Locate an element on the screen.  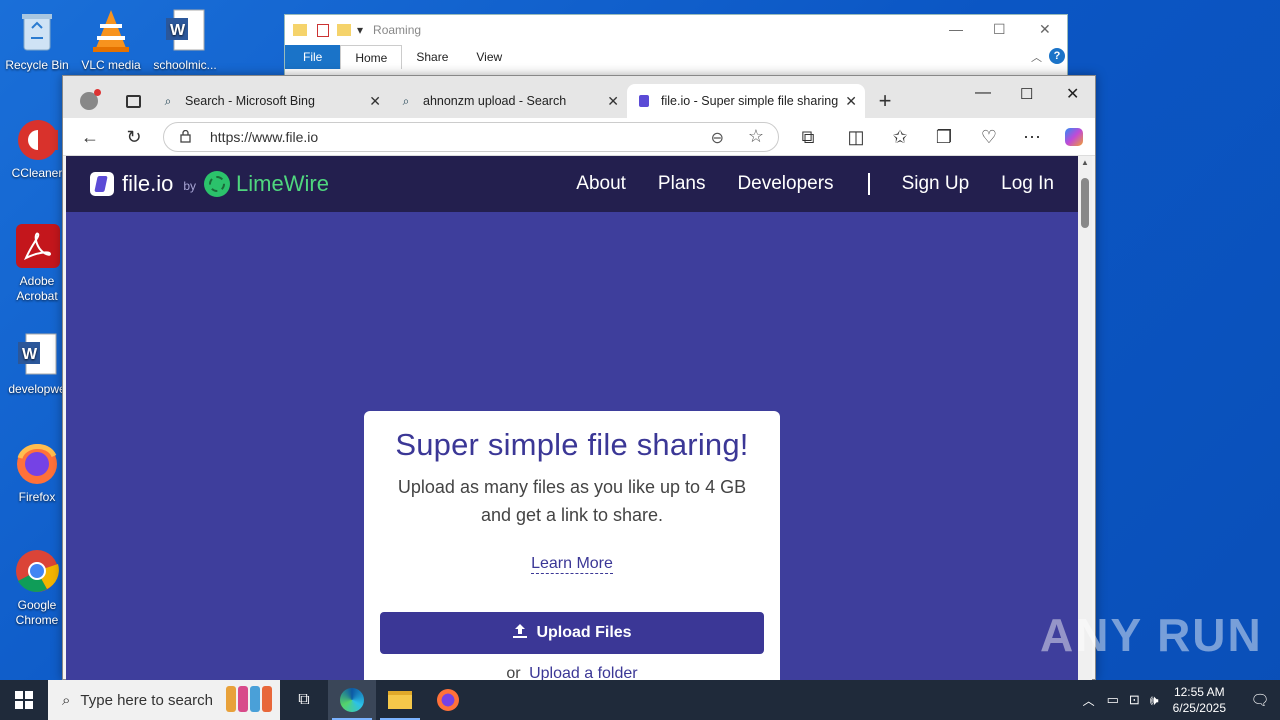
profile-avatar-icon is located at coordinates (90, 99).